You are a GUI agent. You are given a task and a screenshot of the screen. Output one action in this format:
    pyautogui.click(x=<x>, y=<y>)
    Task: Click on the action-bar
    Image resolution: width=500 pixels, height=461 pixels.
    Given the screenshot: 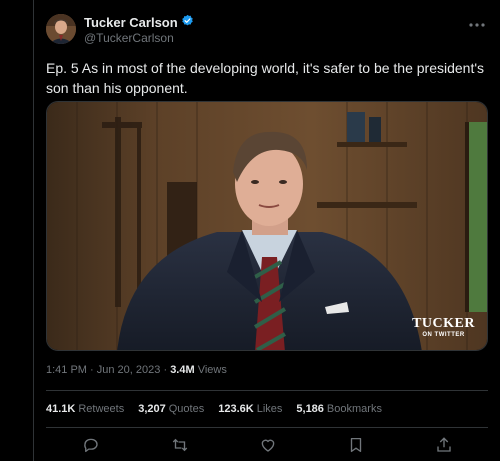 What is the action you would take?
    pyautogui.click(x=267, y=446)
    